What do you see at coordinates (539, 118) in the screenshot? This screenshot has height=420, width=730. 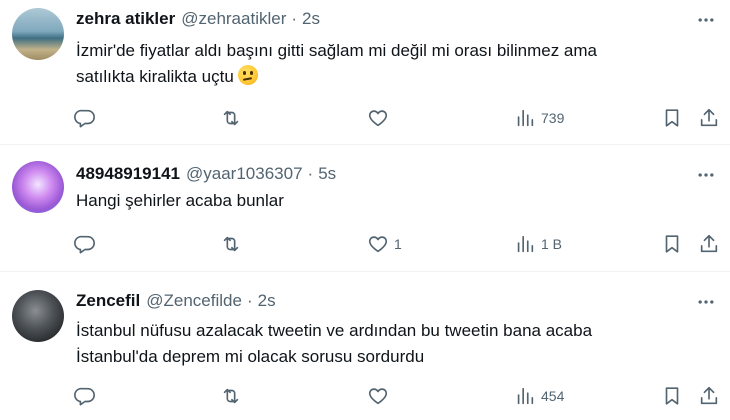 I see `views-button: 739` at bounding box center [539, 118].